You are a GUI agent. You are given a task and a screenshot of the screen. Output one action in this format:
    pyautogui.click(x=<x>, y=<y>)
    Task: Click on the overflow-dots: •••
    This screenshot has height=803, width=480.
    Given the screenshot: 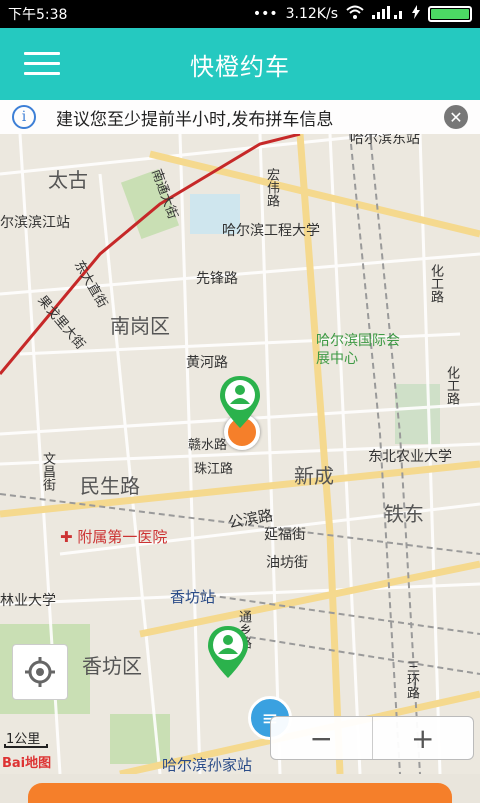 What is the action you would take?
    pyautogui.click(x=265, y=14)
    